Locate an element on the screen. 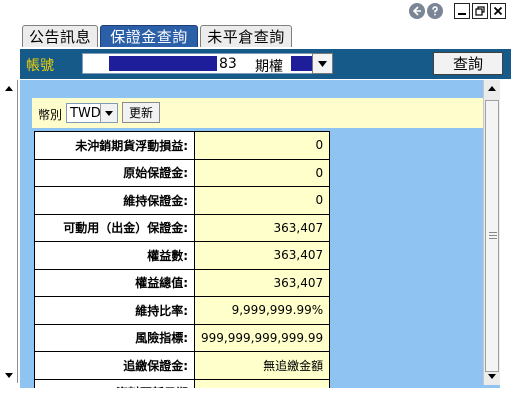  title-bar is located at coordinates (265, 11).